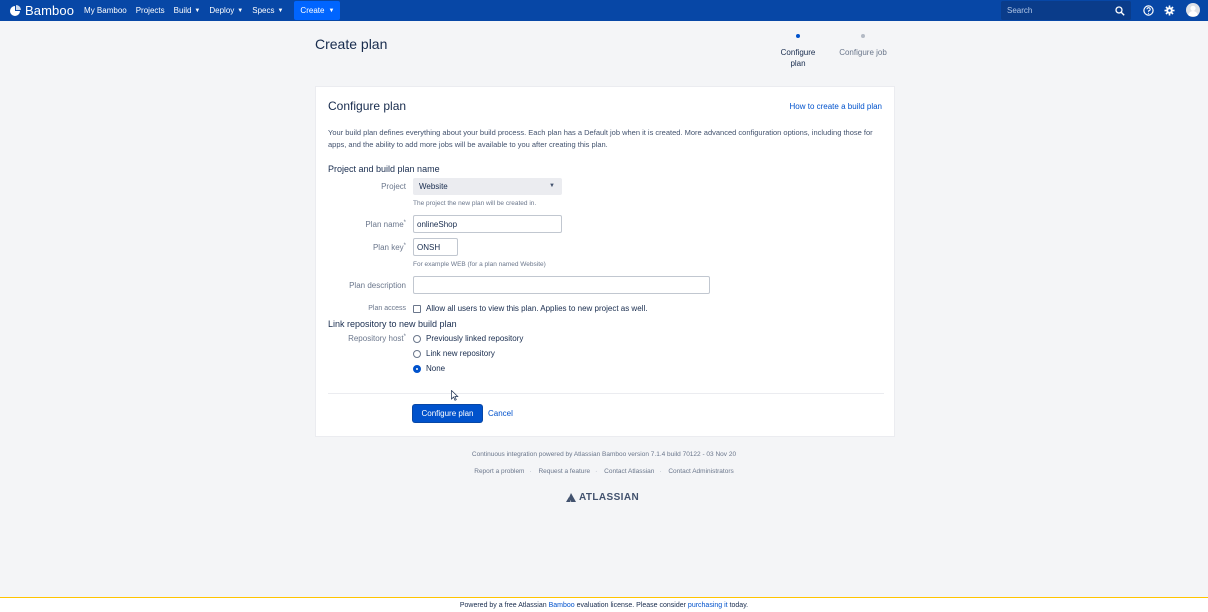 This screenshot has height=612, width=1208. I want to click on caret-down-icon: ▼, so click(552, 186).